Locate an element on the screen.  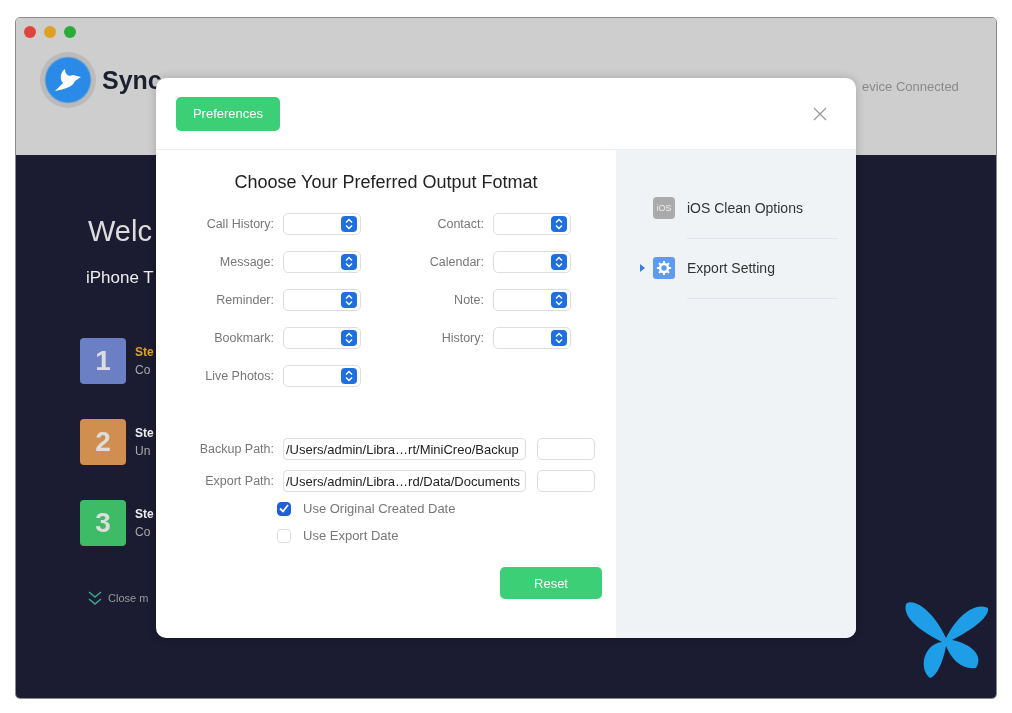
close-window-icon is located at coordinates (30, 32).